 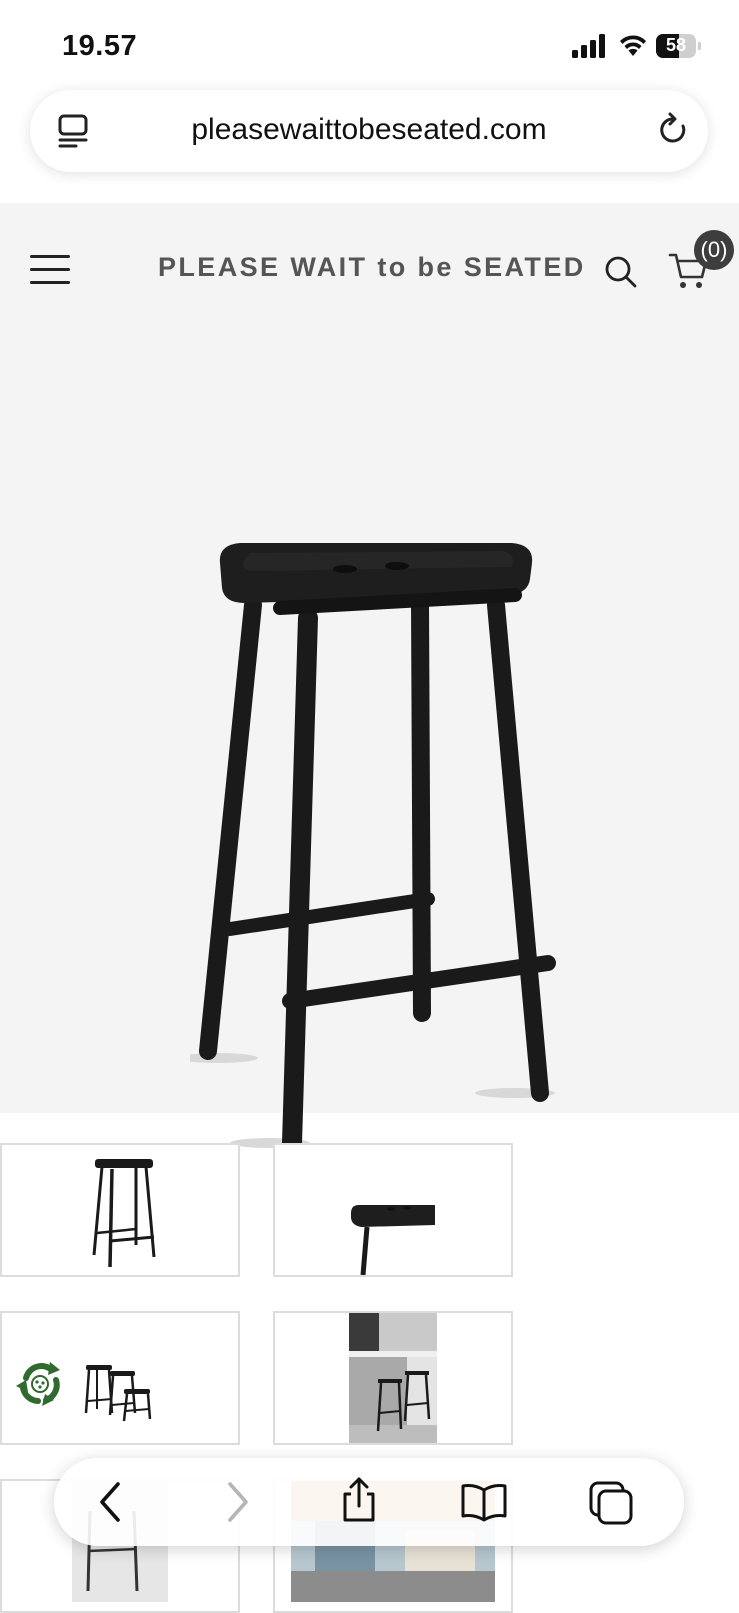 What do you see at coordinates (51, 270) in the screenshot?
I see `menu-icon` at bounding box center [51, 270].